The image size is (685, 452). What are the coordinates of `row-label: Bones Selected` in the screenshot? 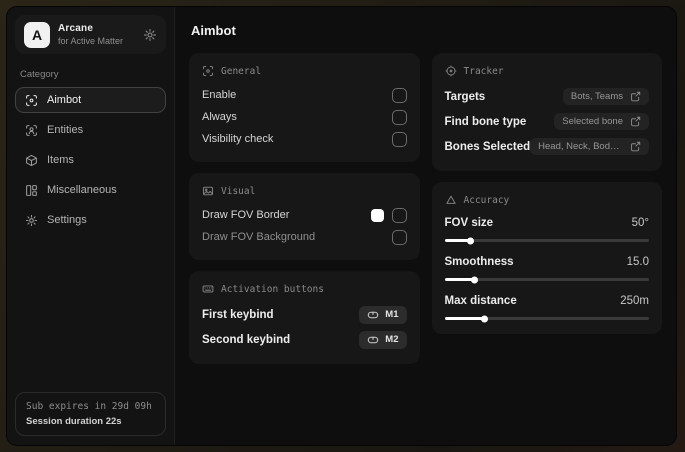 It's located at (487, 146).